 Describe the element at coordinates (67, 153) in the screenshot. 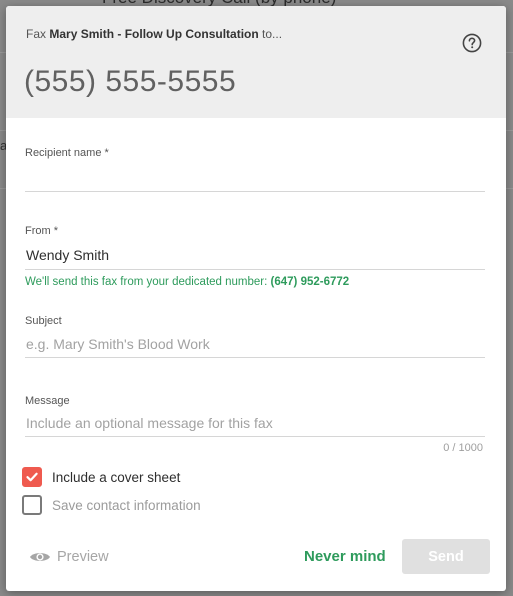

I see `recipient-label: Recipient name *` at that location.